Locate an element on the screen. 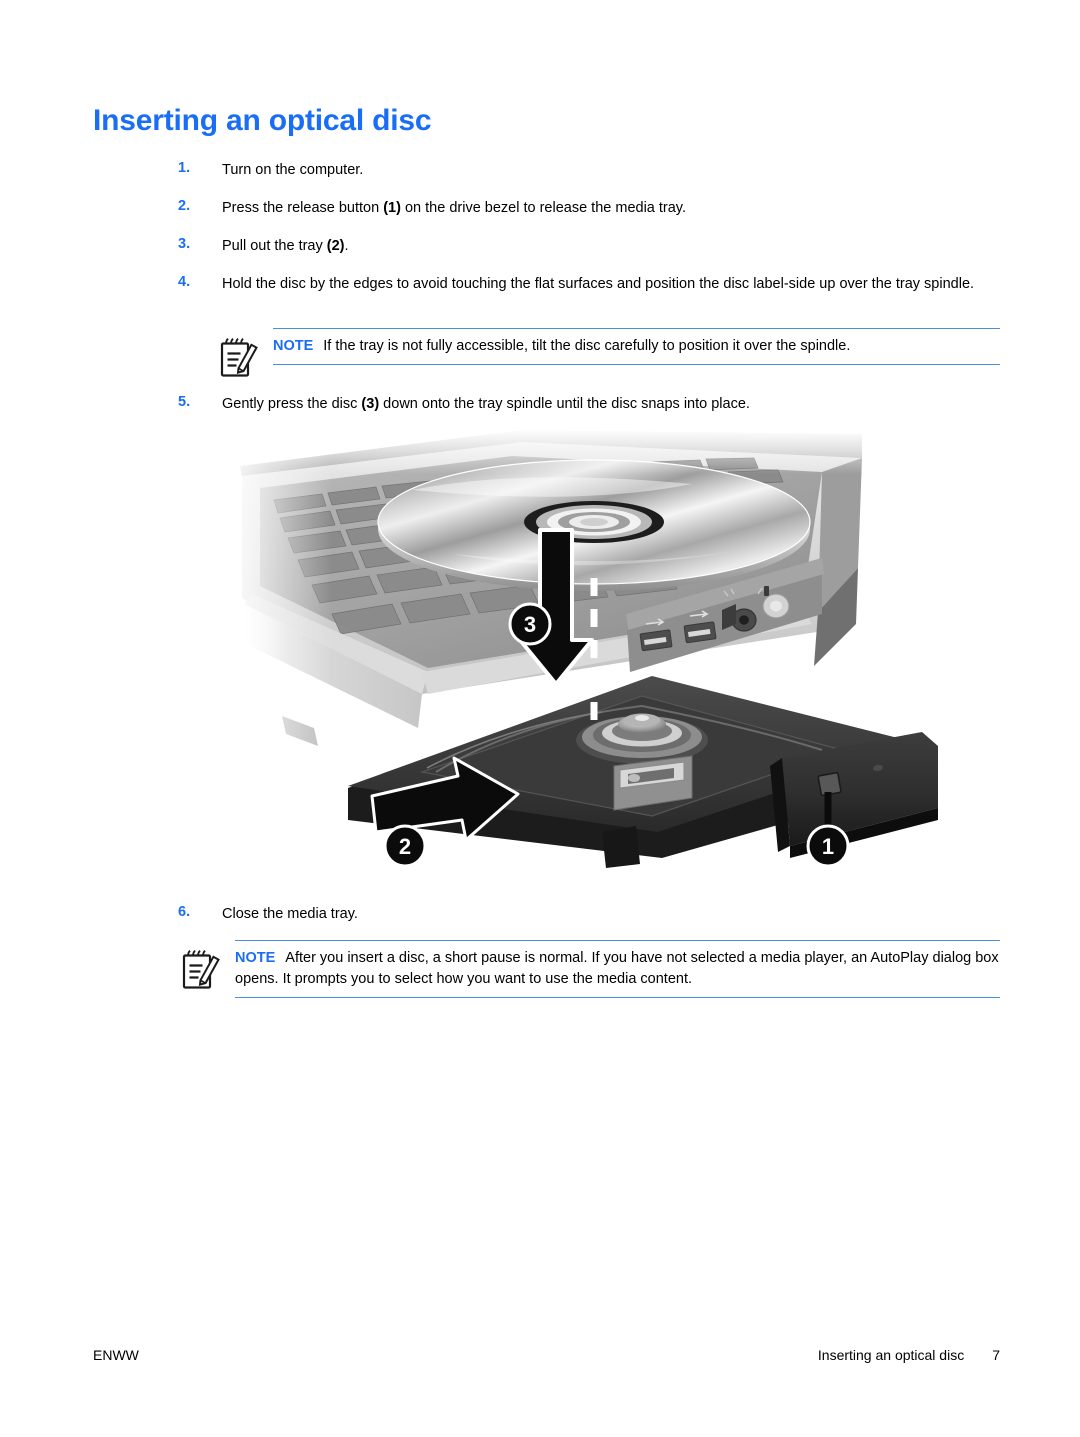 This screenshot has width=1080, height=1437. svg-text: 3 is located at coordinates (530, 624).